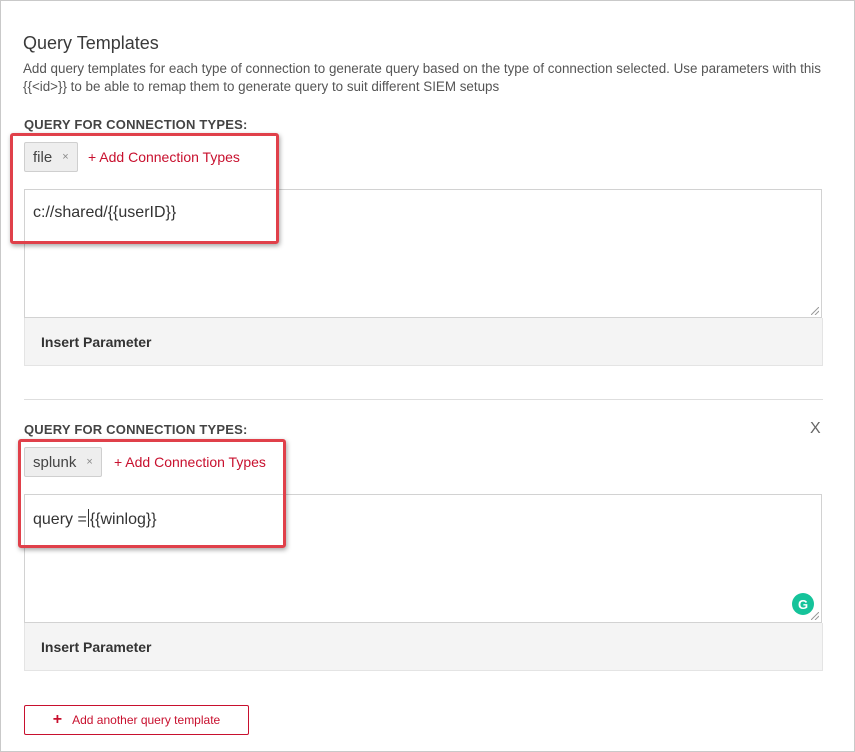  I want to click on template-2-label: QUERY FOR CONNECTION TYPES:, so click(136, 429).